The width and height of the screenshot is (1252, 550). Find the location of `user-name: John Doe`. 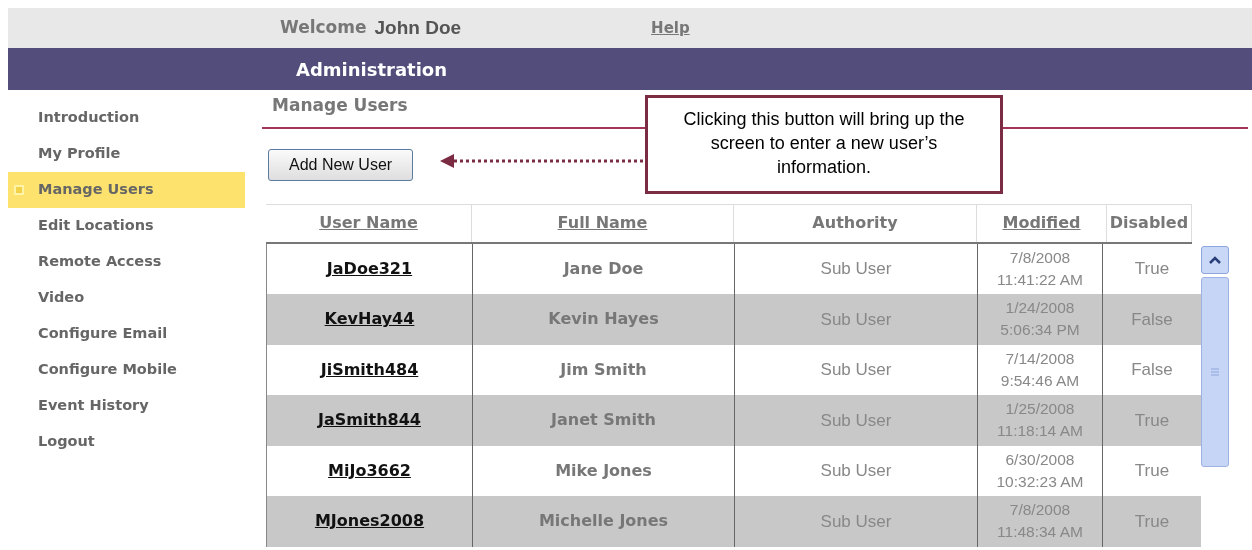

user-name: John Doe is located at coordinates (418, 27).